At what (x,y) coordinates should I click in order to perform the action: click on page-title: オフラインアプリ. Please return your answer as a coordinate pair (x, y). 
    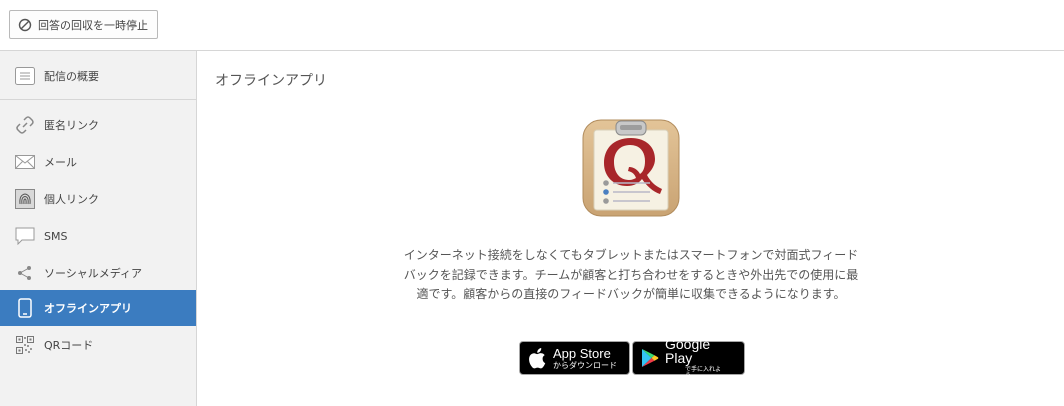
    Looking at the image, I should click on (271, 81).